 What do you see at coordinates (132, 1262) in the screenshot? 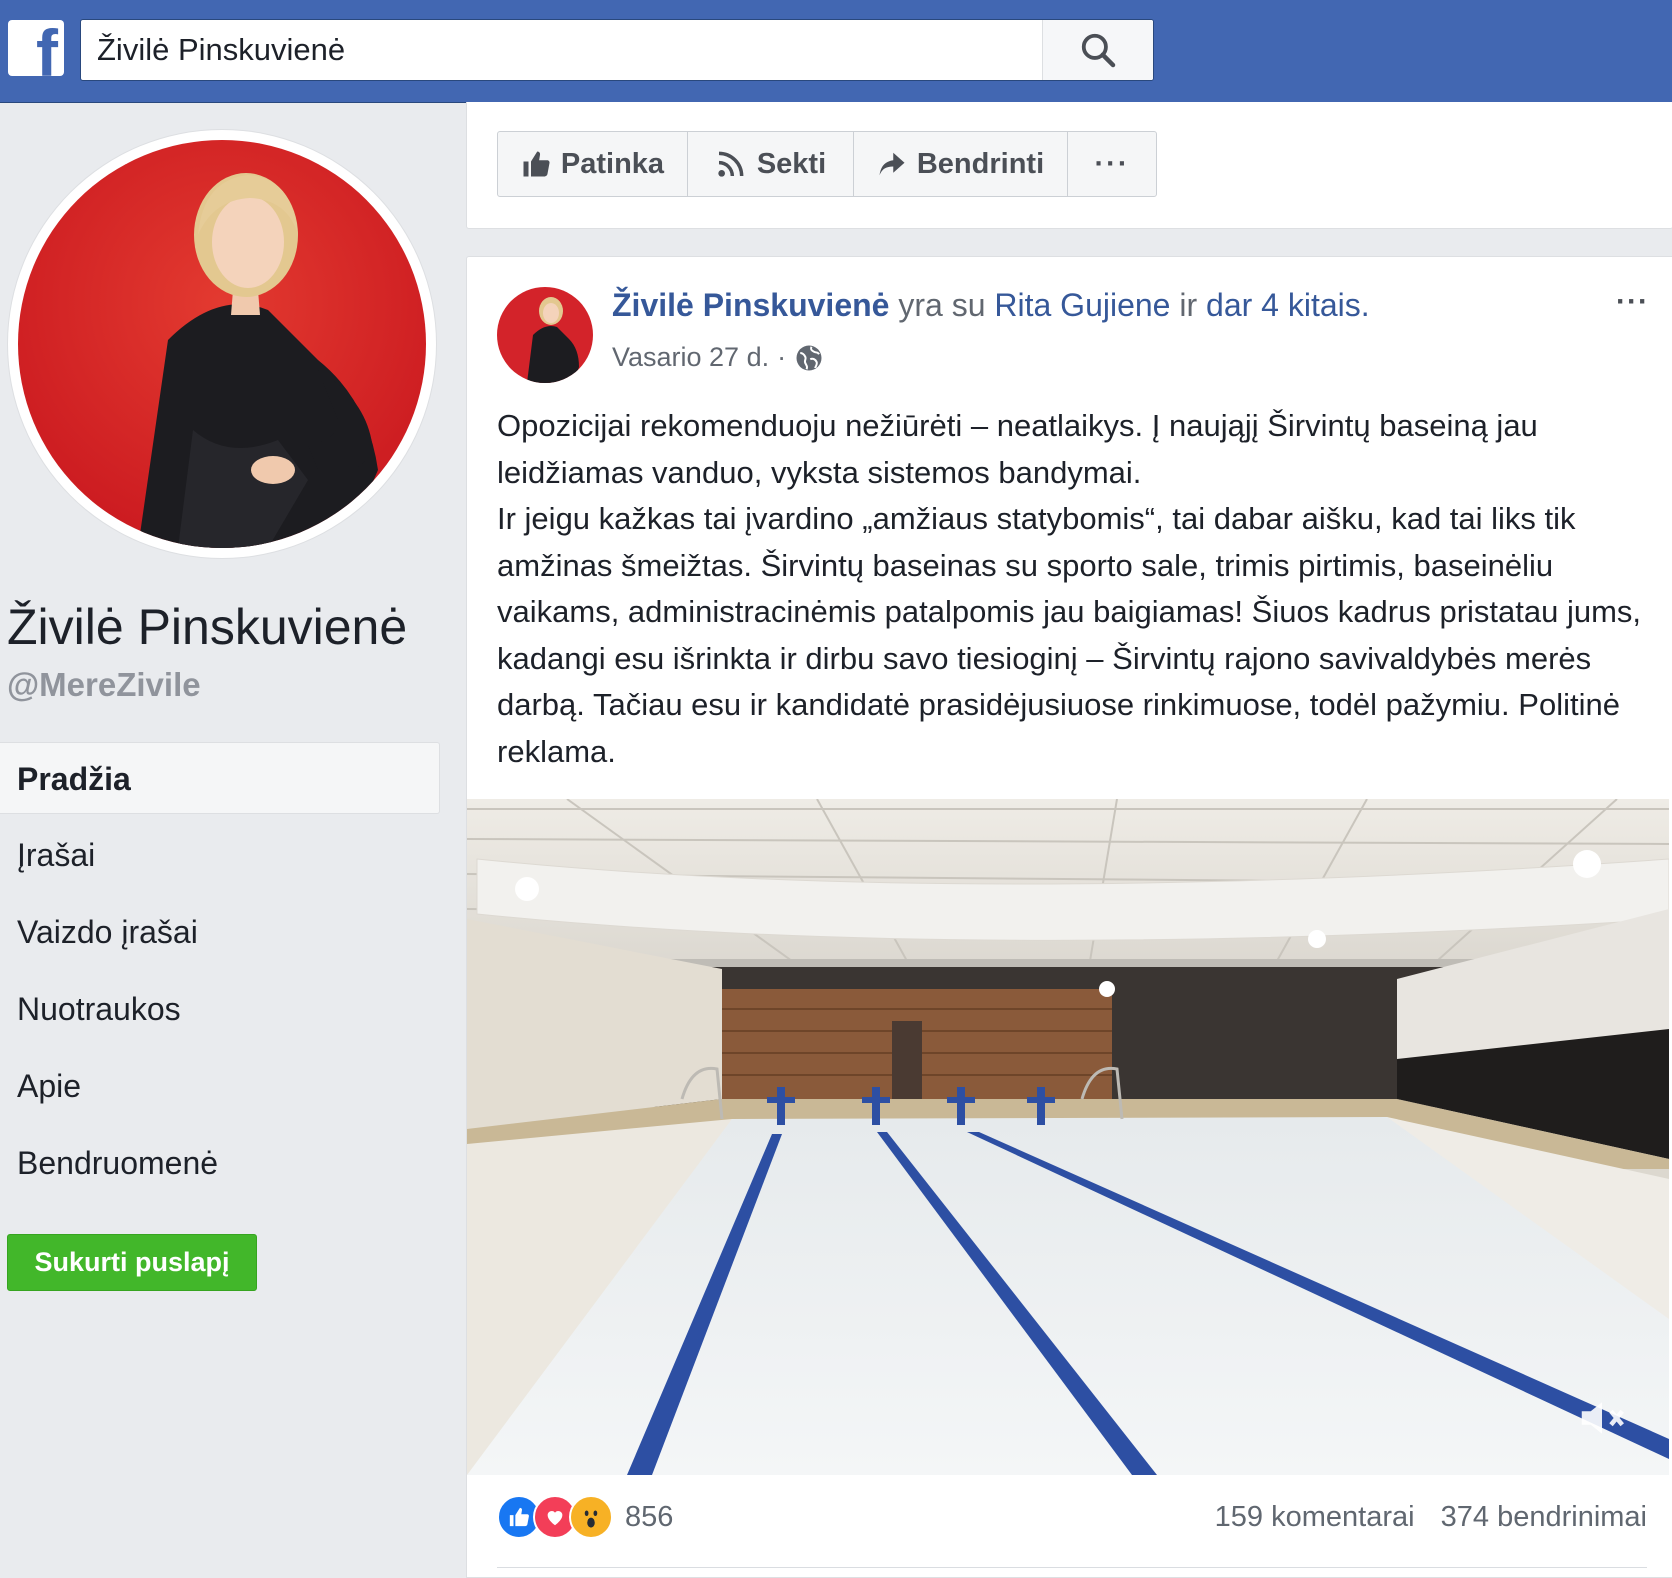
I see `create-page-button: Sukurti puslapį` at bounding box center [132, 1262].